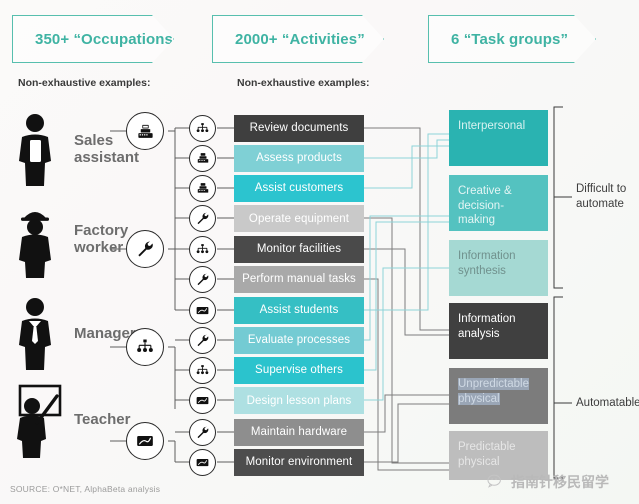  I want to click on occupation-icon-blackboard-icon, so click(145, 441).